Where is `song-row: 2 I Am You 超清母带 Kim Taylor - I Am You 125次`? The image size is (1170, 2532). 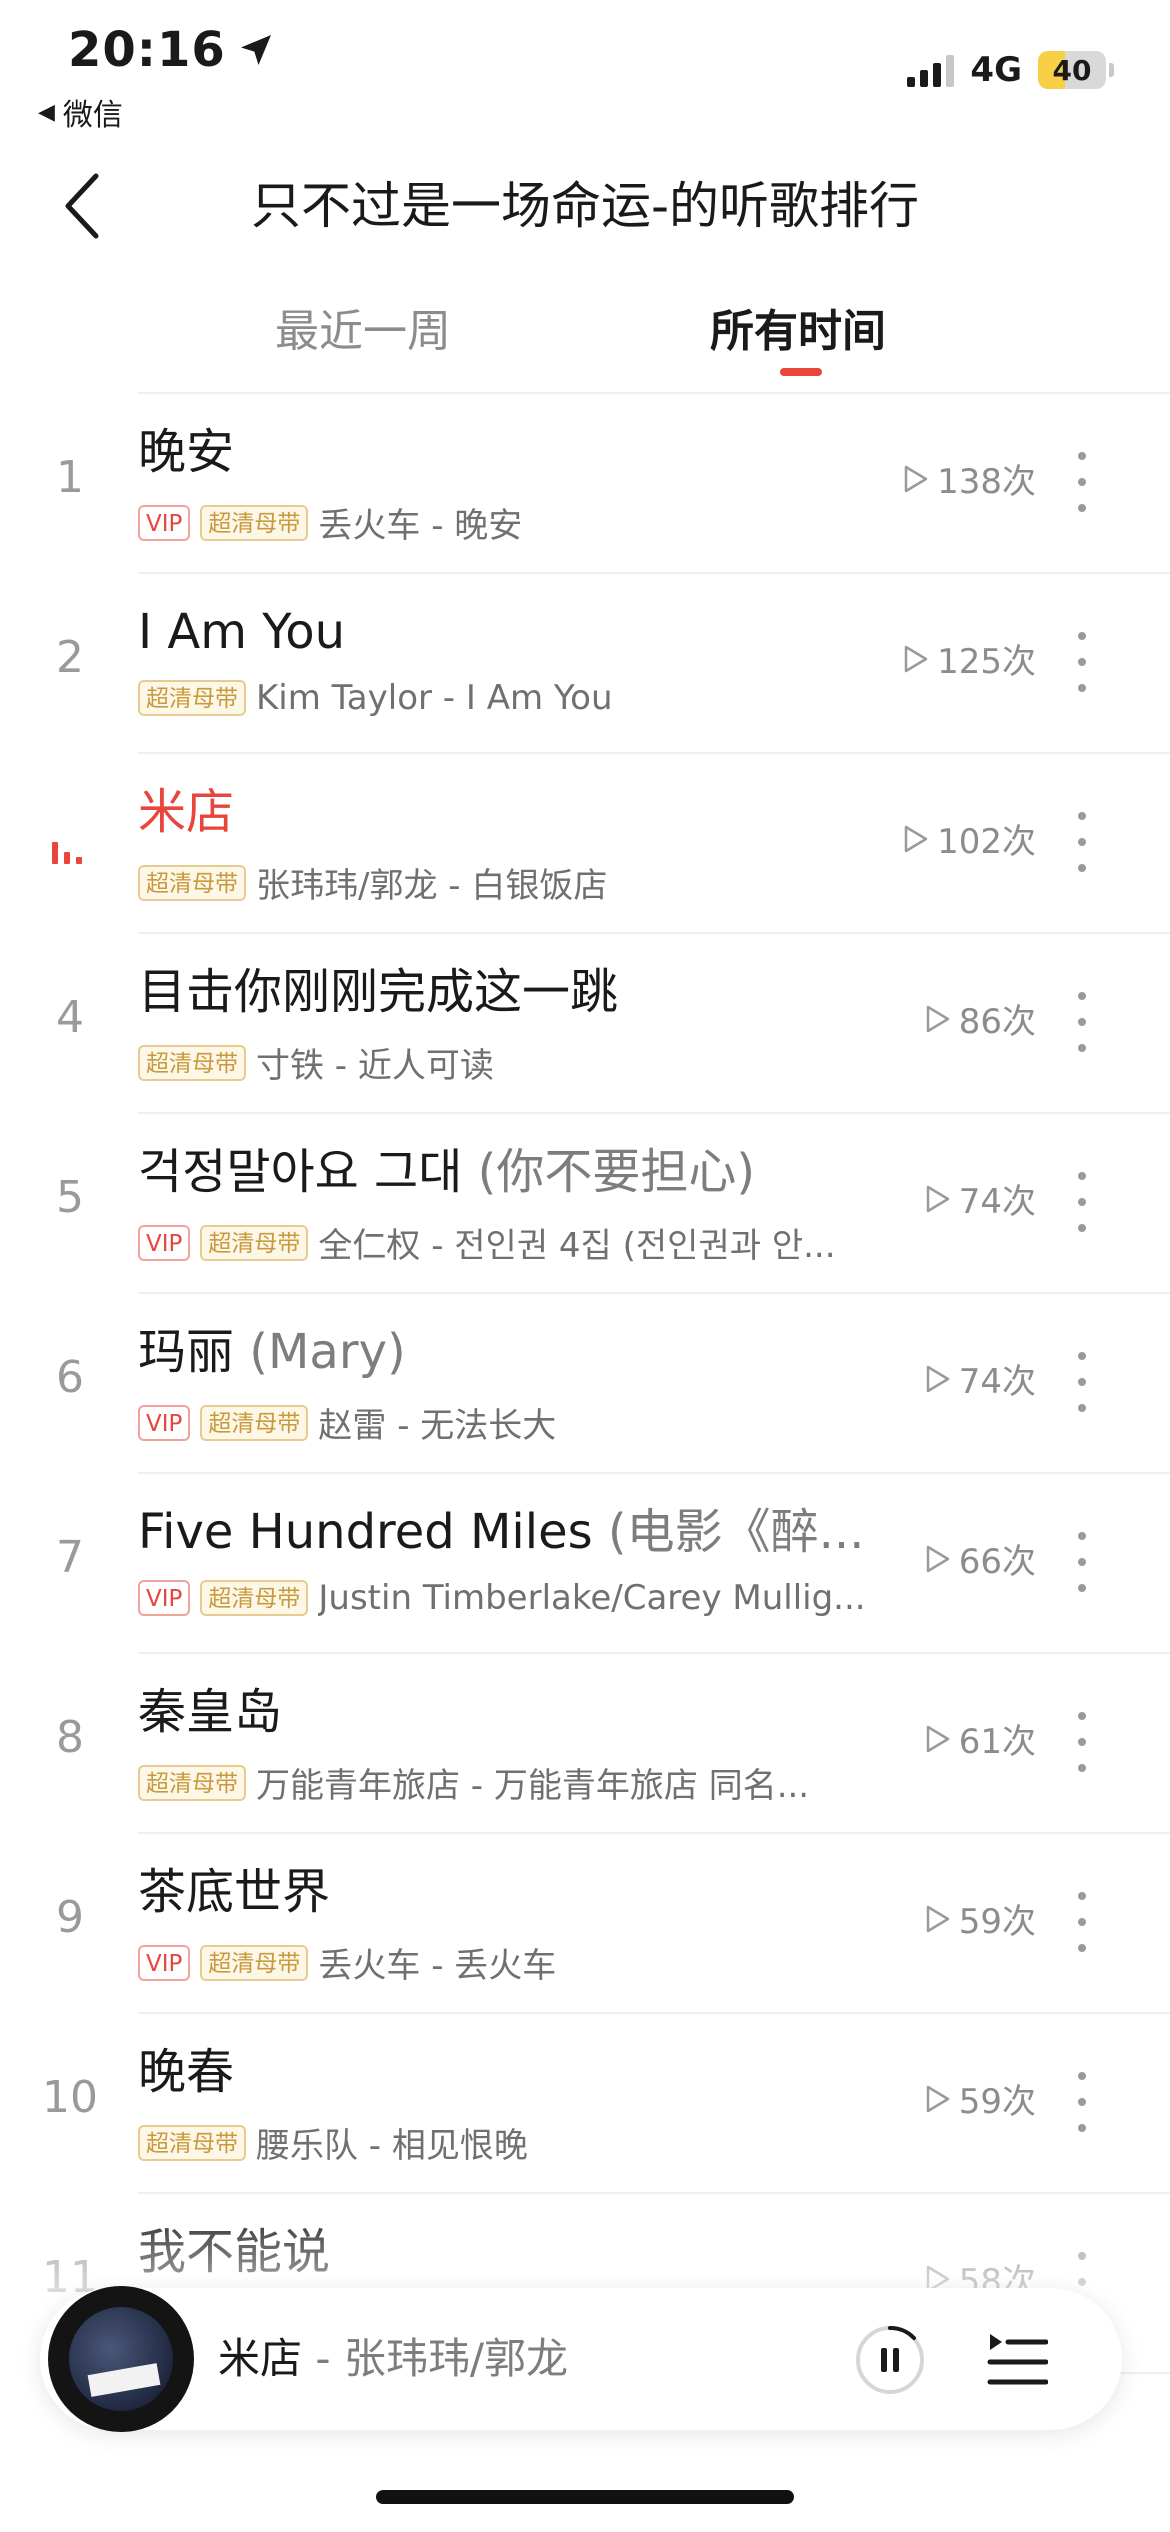
song-row: 2 I Am You 超清母带 Kim Taylor - I Am You 125次 is located at coordinates (585, 664).